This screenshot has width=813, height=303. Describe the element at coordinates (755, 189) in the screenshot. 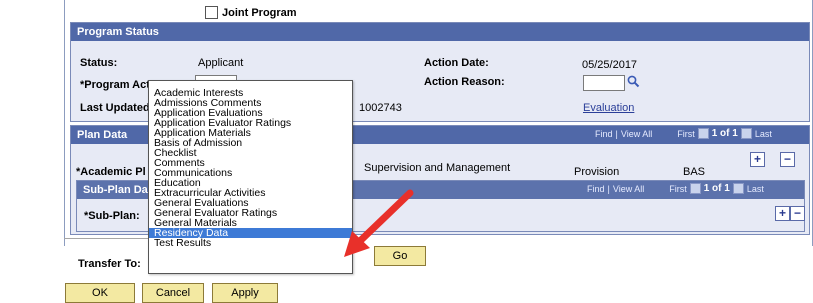

I see `sub-last-link: Last` at that location.